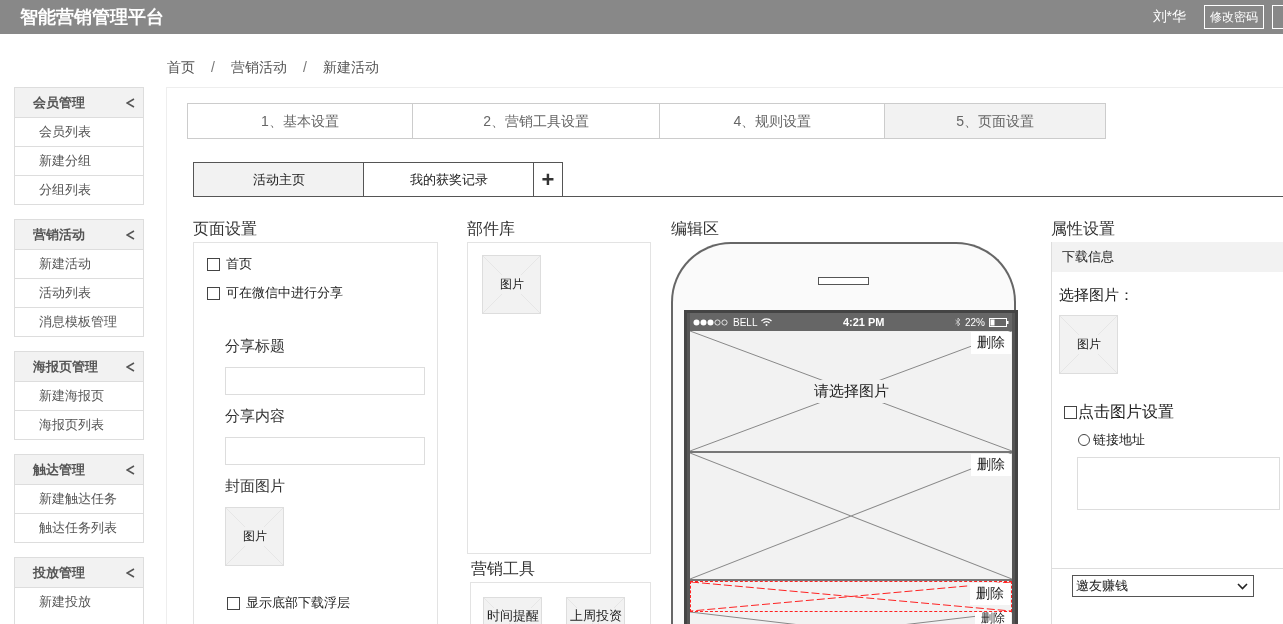 The image size is (1283, 624). What do you see at coordinates (59, 234) in the screenshot?
I see `menu-group-title: 营销活动` at bounding box center [59, 234].